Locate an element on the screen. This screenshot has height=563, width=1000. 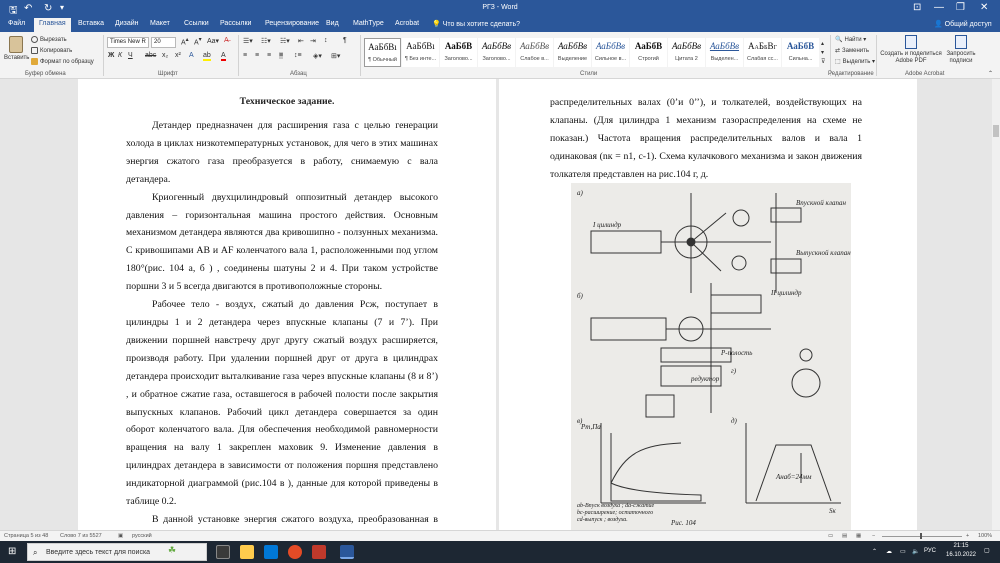
align-center-icon: ≡ is located at coordinates (257, 55).